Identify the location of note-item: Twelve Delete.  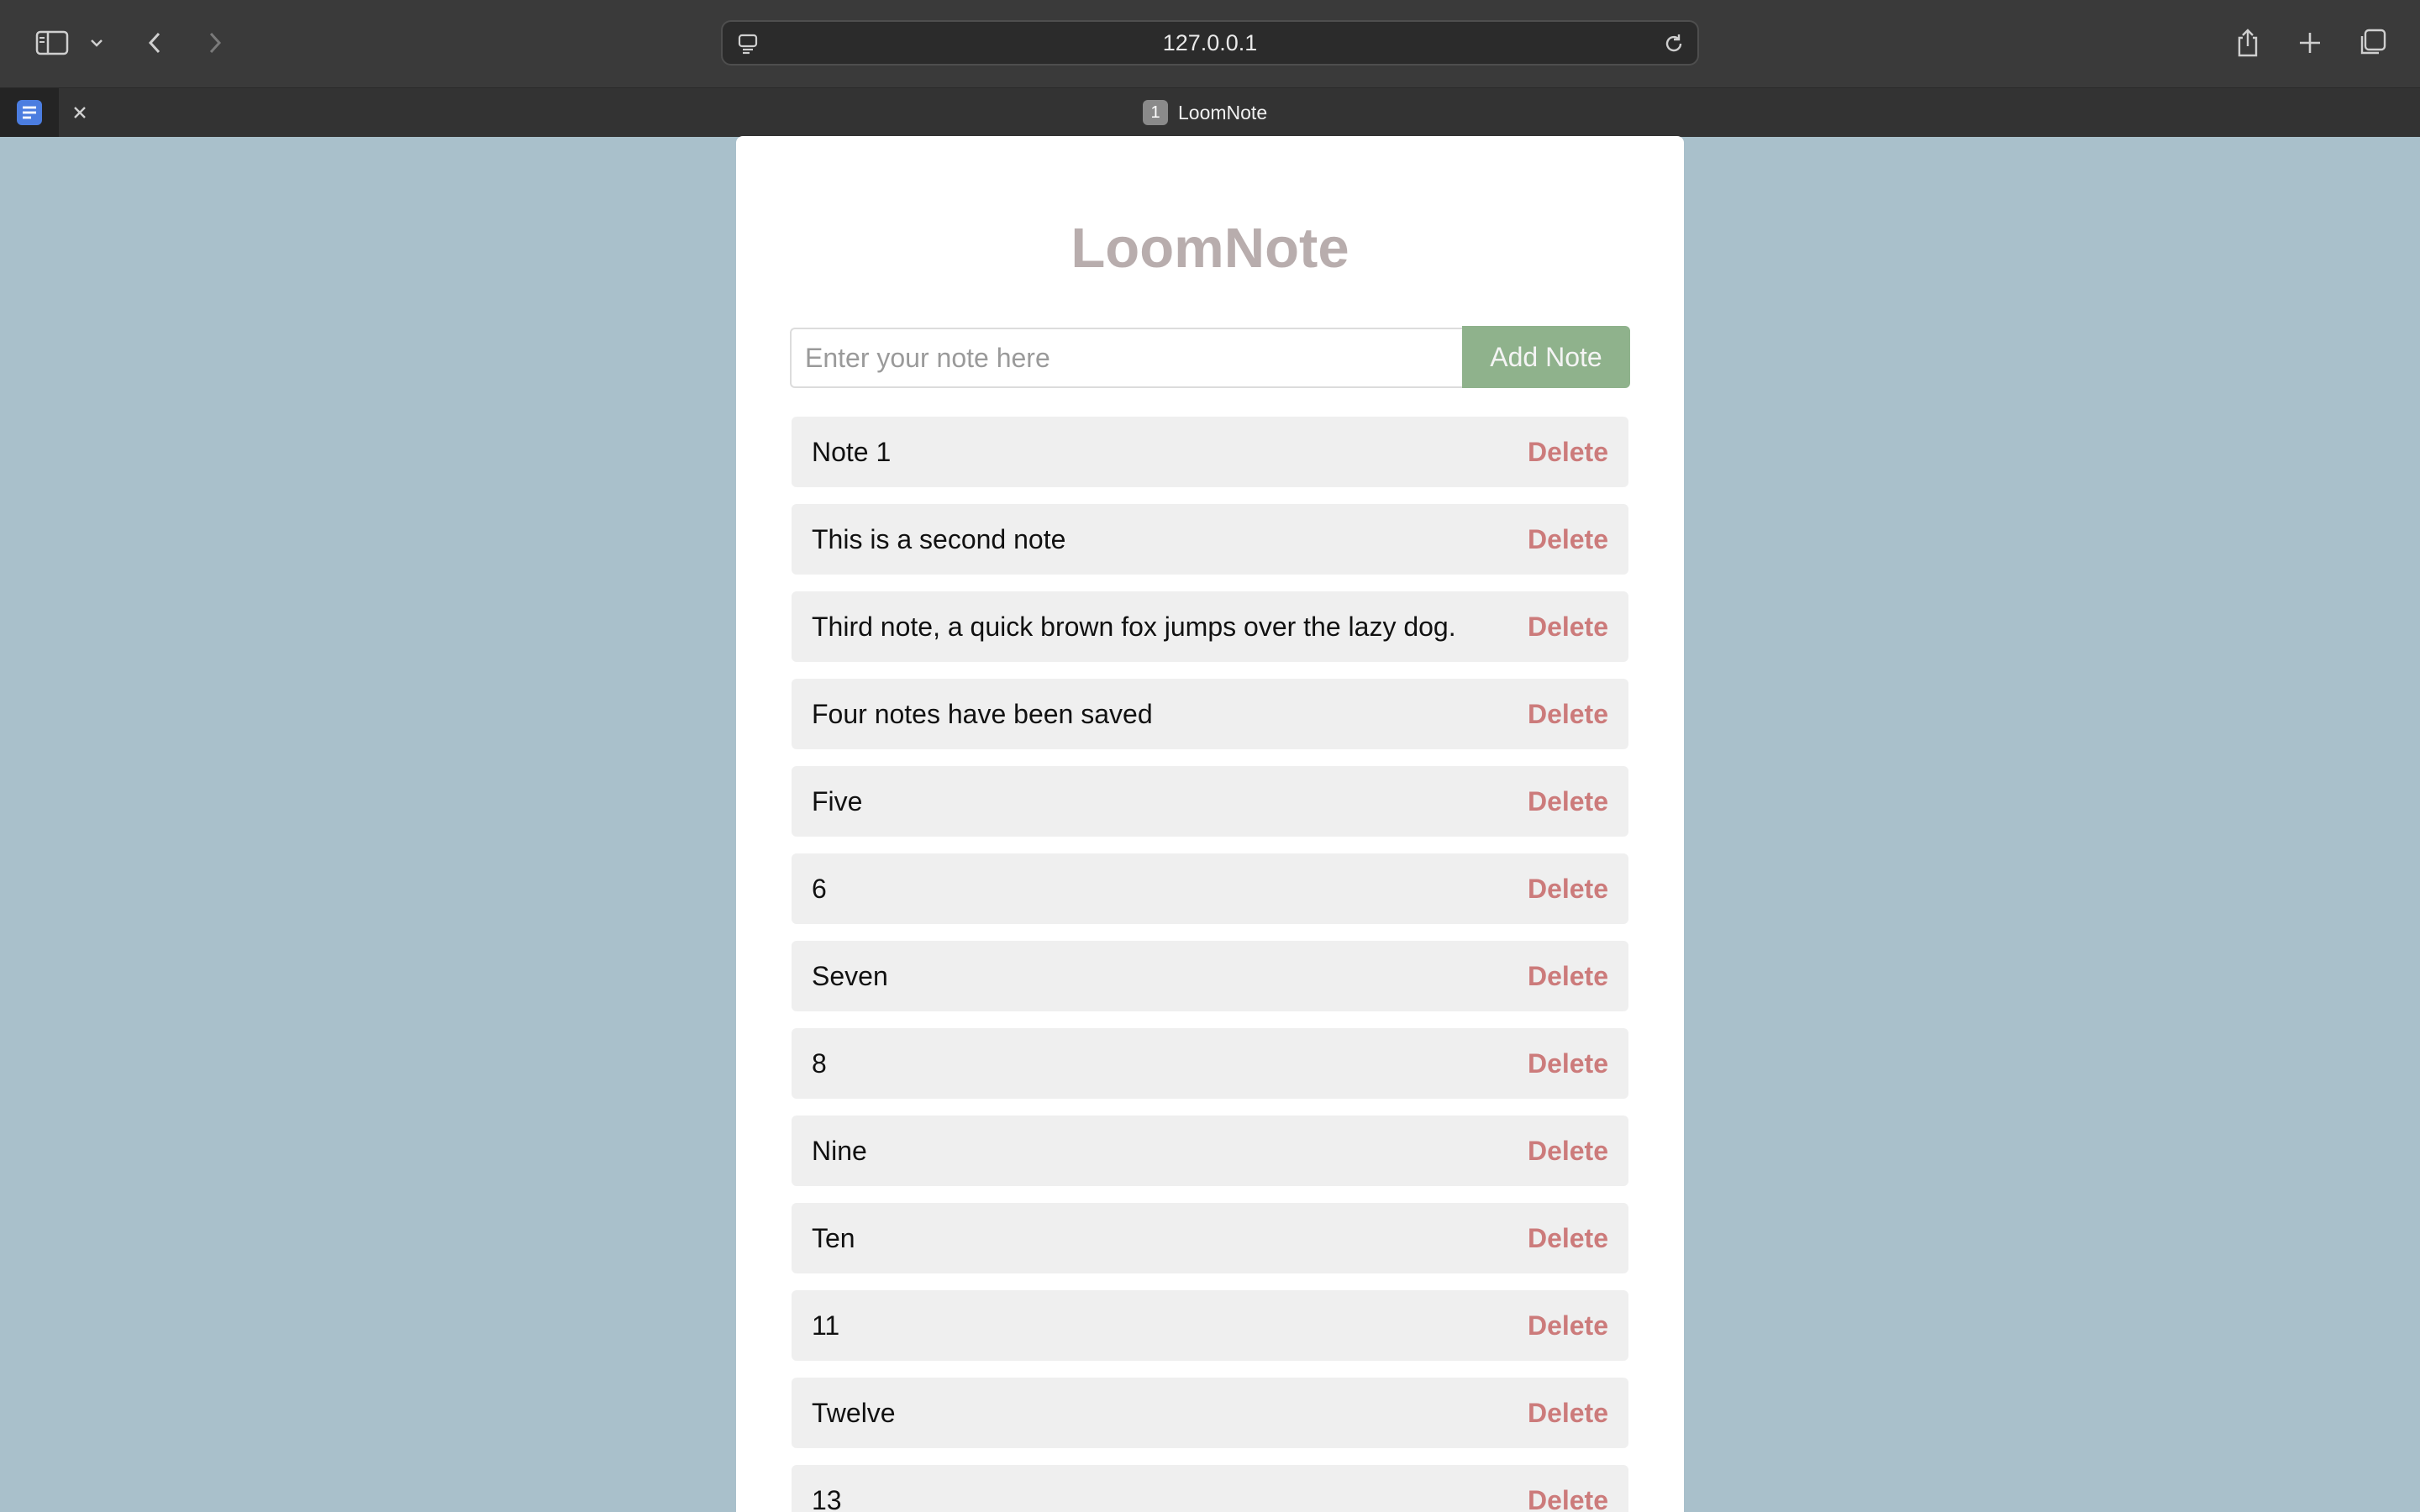
(1210, 1413).